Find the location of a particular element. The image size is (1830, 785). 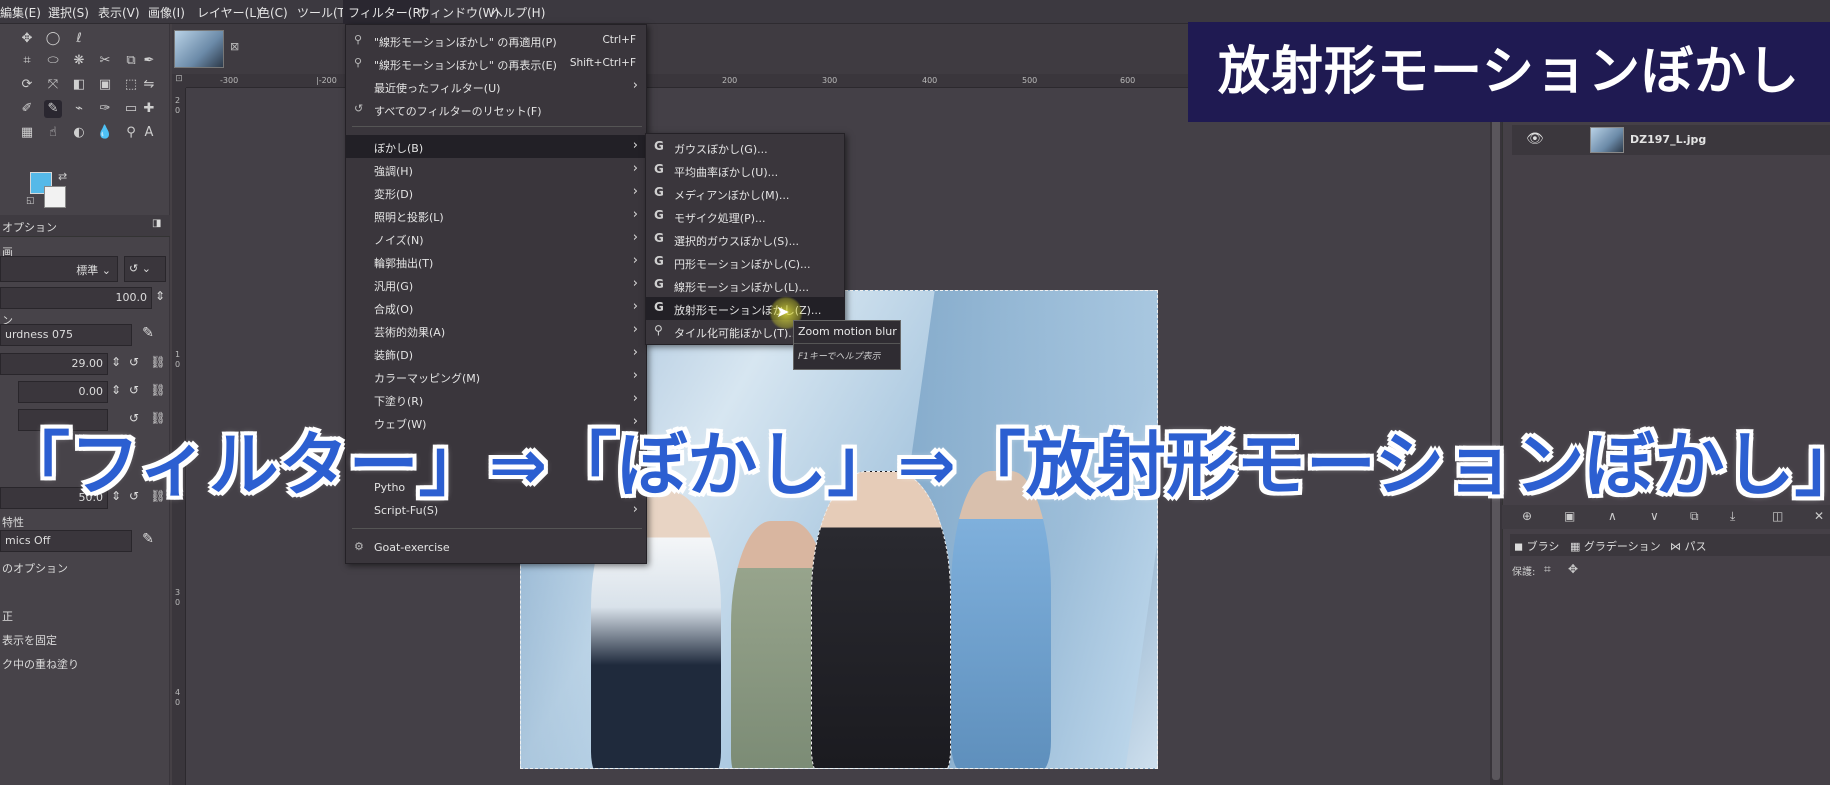

dynamics-edit-icon: ✎ is located at coordinates (148, 540).